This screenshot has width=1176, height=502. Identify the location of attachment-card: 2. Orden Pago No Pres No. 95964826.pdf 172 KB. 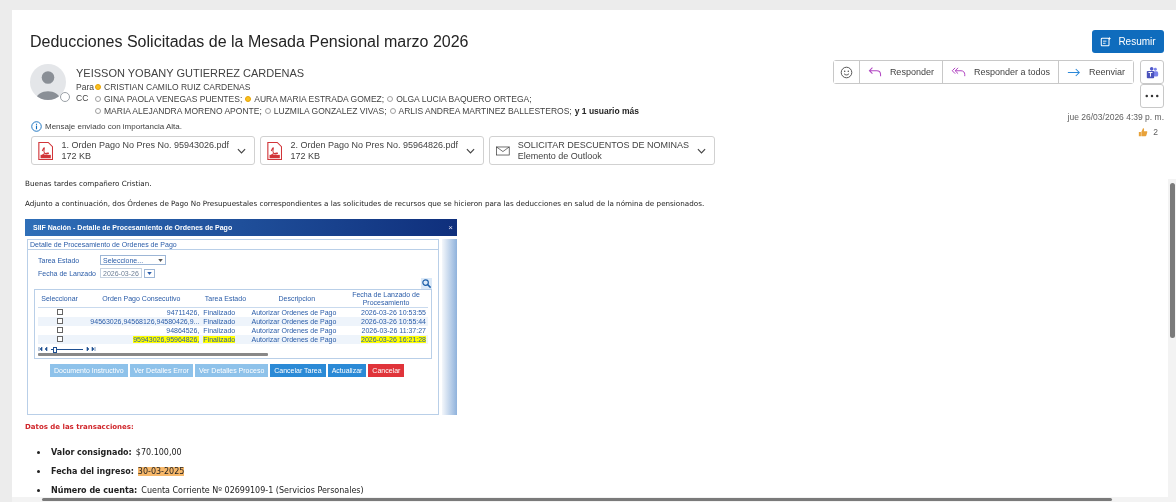
(372, 150).